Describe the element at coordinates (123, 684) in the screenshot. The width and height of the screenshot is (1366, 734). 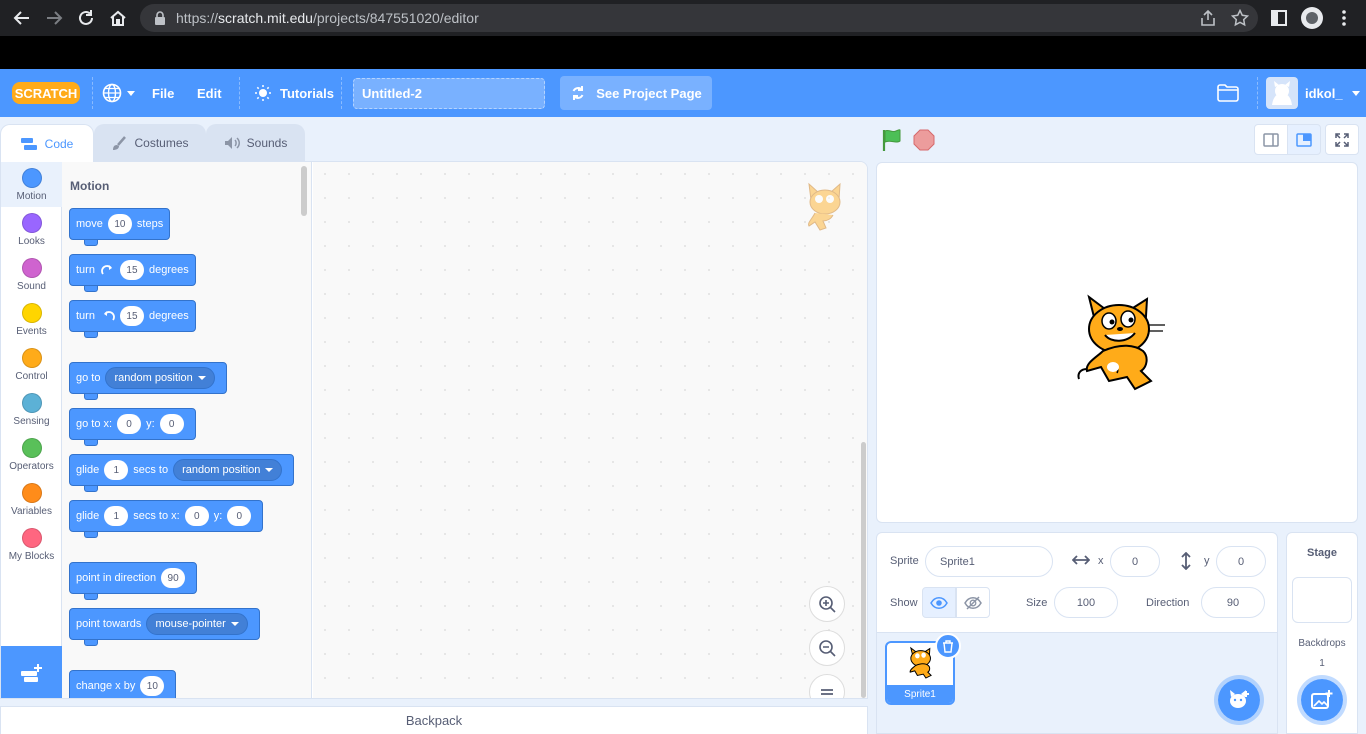
I see `block-change-x-by: change x by 10` at that location.